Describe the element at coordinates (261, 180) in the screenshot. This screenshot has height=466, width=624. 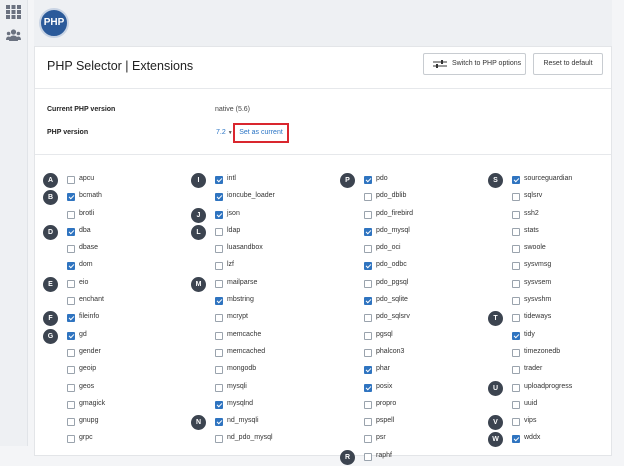
I see `extension-row: Iintl` at that location.